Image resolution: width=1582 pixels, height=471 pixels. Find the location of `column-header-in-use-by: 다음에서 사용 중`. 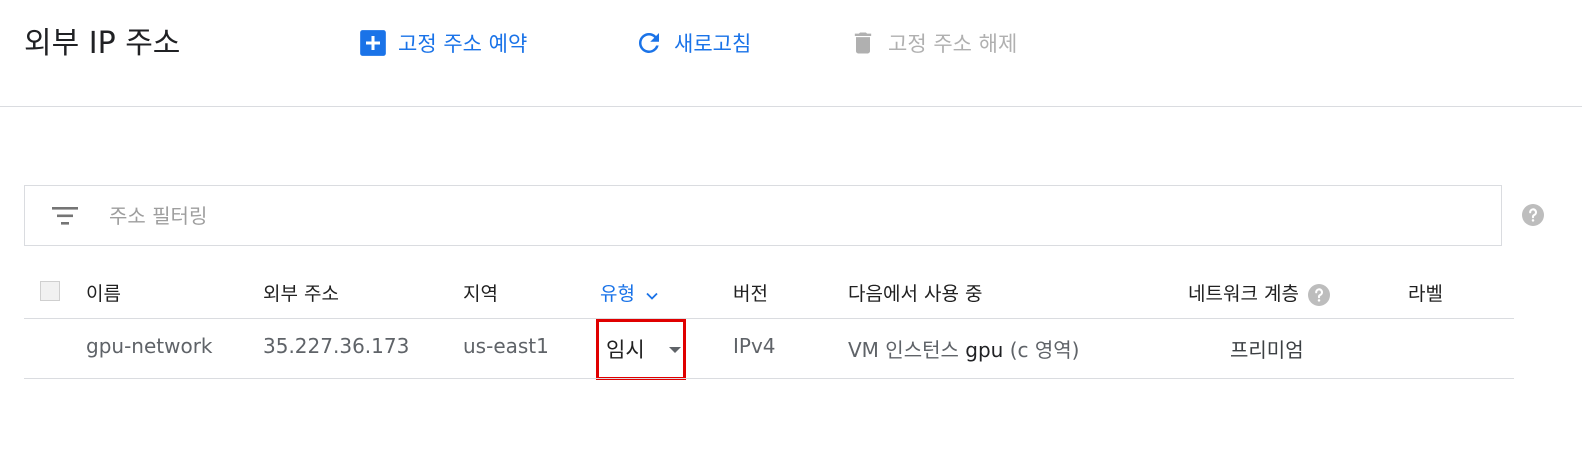

column-header-in-use-by: 다음에서 사용 중 is located at coordinates (915, 292).